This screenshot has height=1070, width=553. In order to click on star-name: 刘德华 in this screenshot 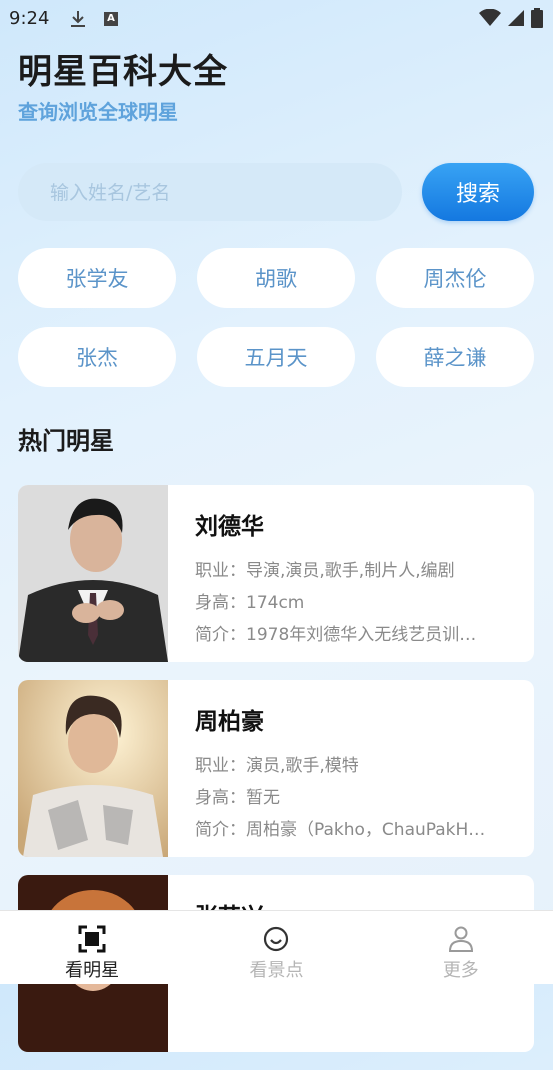, I will do `click(229, 527)`.